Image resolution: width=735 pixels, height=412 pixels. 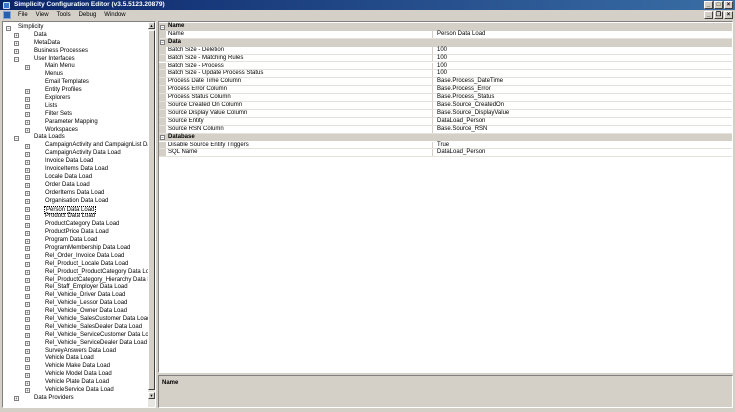 I want to click on tree-item: + Vehicle Plate Data Load, so click(x=76, y=383).